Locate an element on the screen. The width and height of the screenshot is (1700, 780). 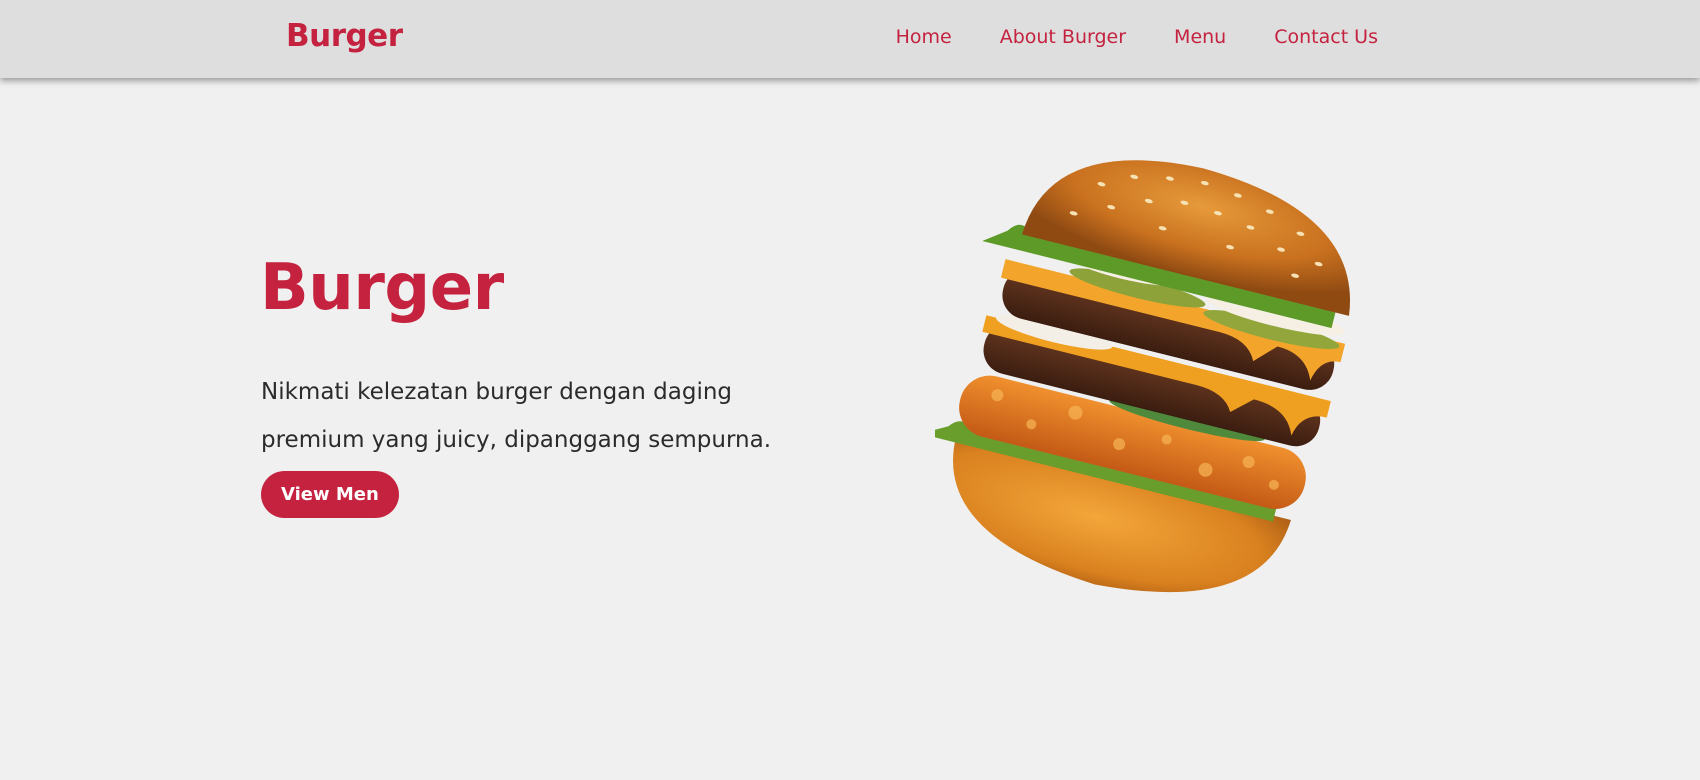
site-logo: Burger is located at coordinates (344, 36).